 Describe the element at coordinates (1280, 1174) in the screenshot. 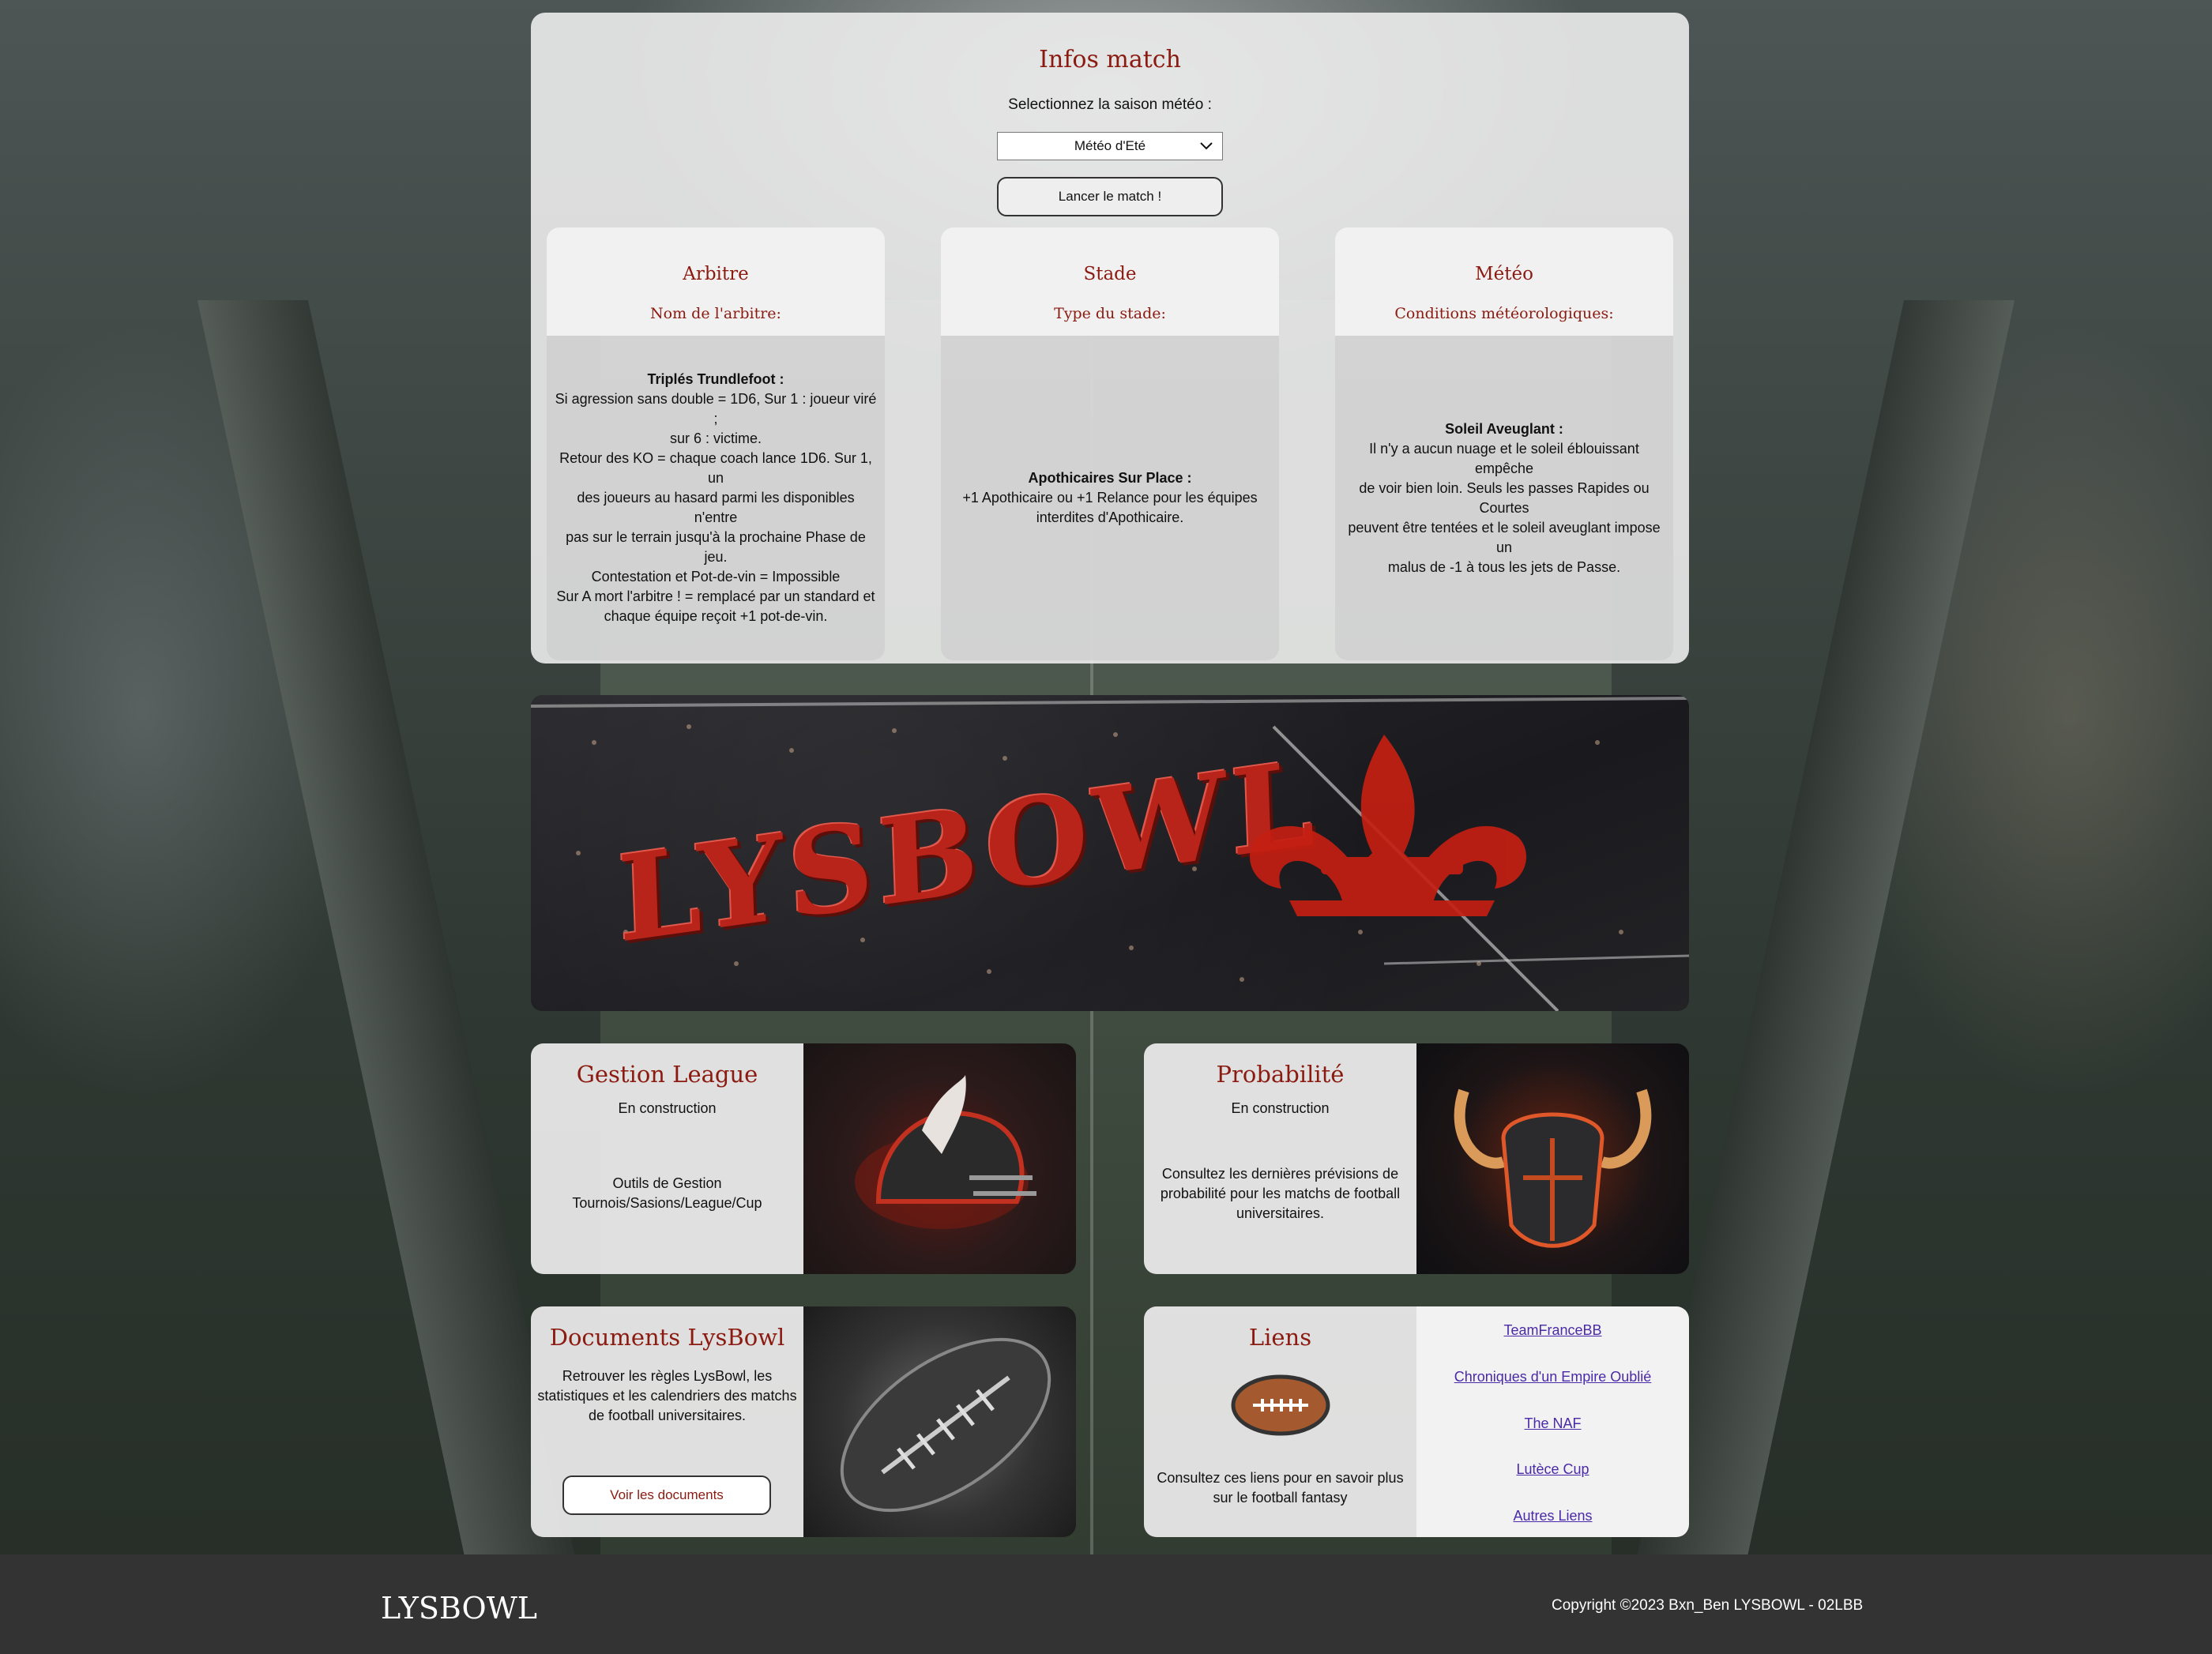

I see `probability-desc: Consultez les dernières prévisions de` at that location.